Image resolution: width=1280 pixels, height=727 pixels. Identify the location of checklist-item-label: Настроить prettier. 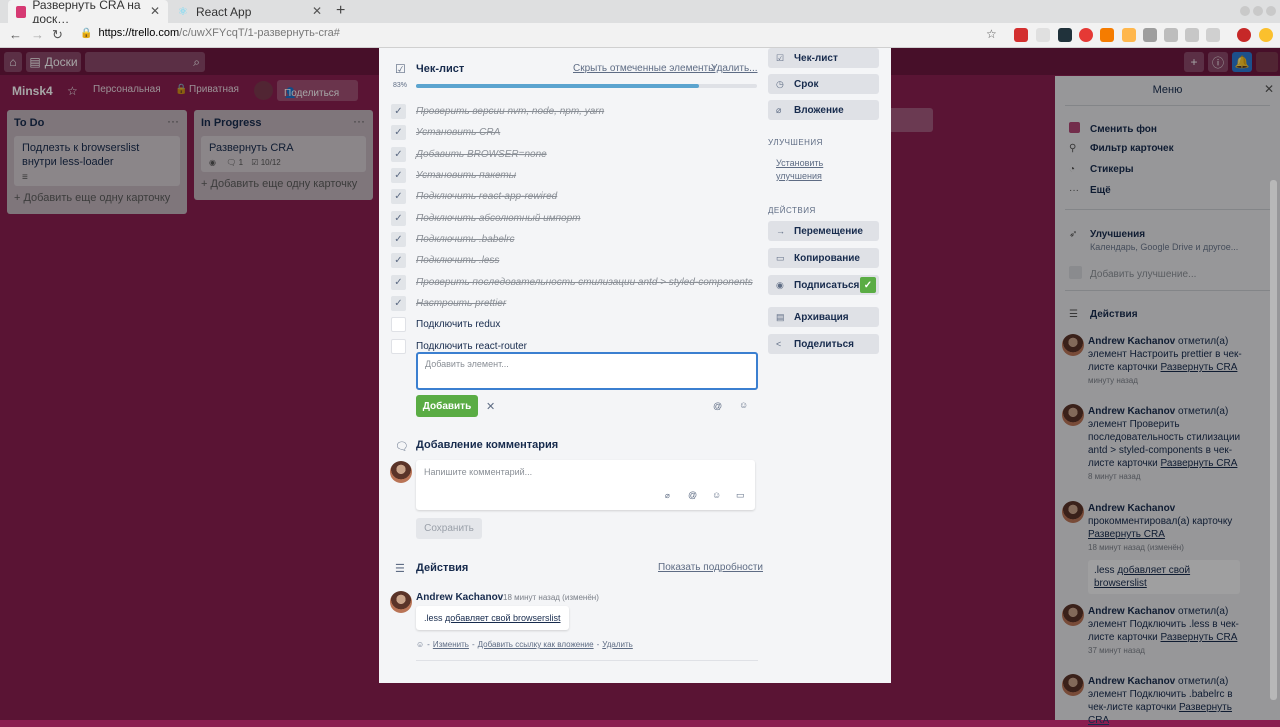
(461, 303).